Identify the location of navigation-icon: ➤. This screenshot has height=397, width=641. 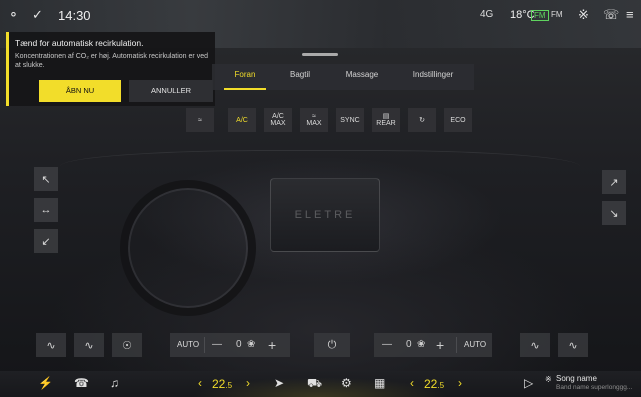
(279, 383).